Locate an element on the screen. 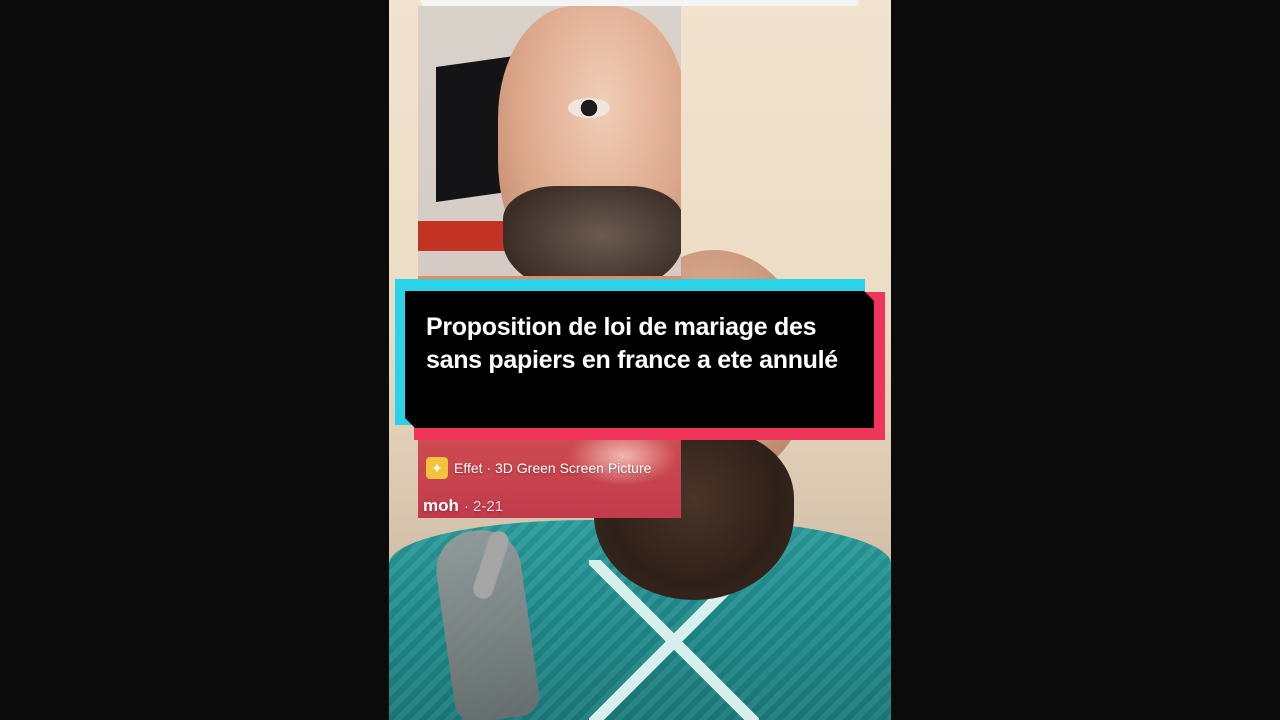 This screenshot has width=1280, height=720. effect-tag: ✦ Effet · 3D Green Screen Picture is located at coordinates (538, 468).